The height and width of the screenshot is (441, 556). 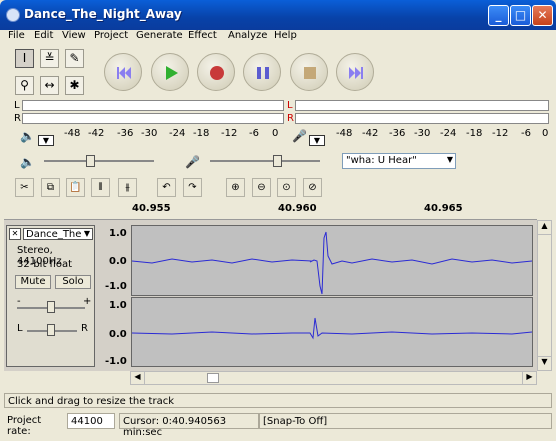 I want to click on stop-button, so click(x=309, y=72).